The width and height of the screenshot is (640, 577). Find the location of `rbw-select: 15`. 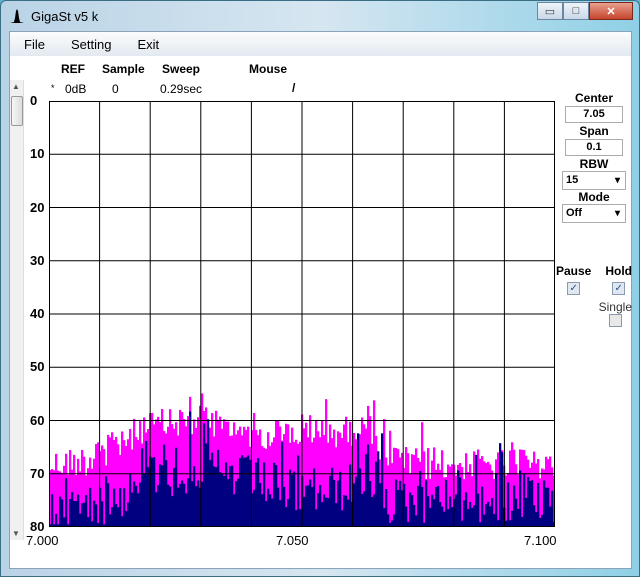

rbw-select: 15 is located at coordinates (594, 180).